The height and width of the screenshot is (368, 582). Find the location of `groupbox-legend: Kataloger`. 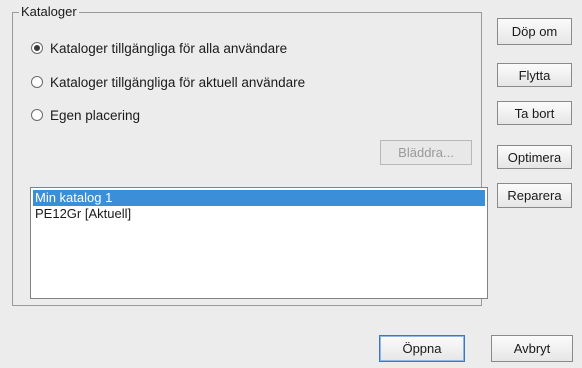

groupbox-legend: Kataloger is located at coordinates (49, 12).